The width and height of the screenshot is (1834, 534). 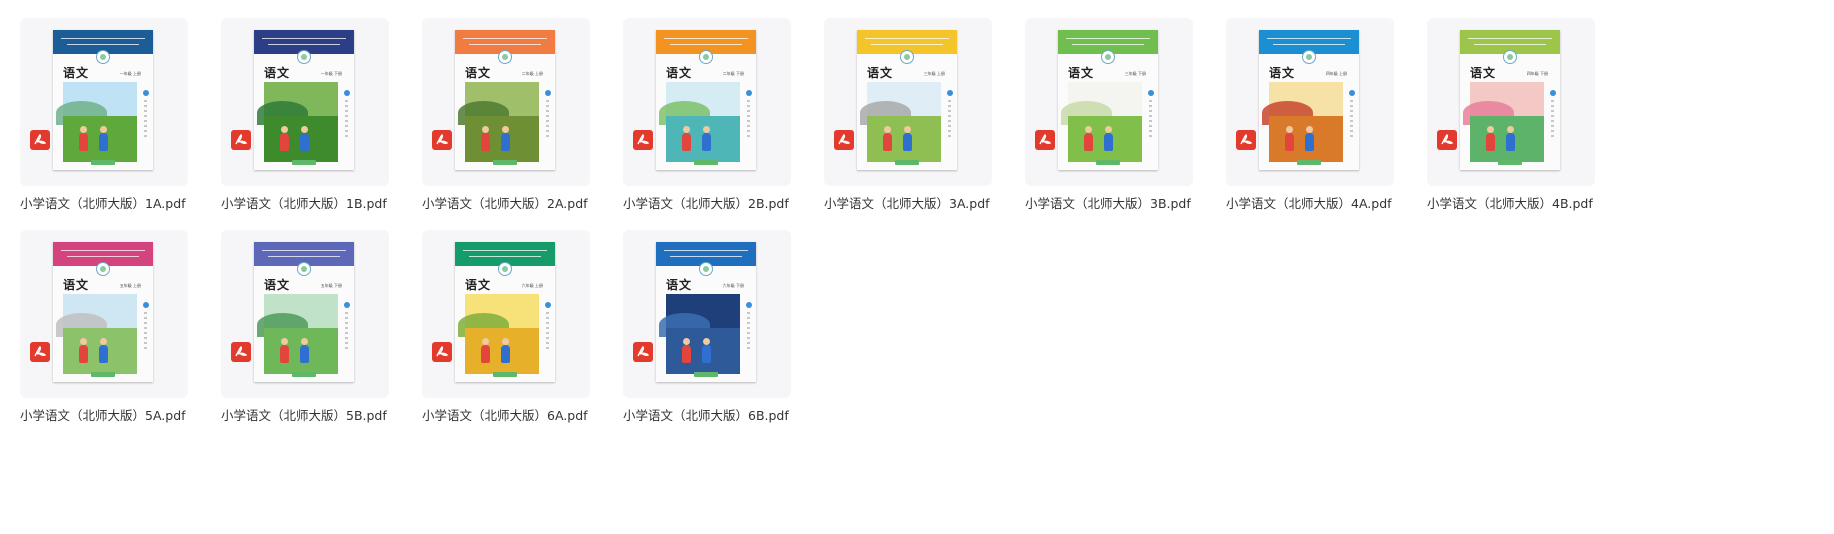 I want to click on file-thumbnail: 语文 五年级 上册, so click(x=104, y=314).